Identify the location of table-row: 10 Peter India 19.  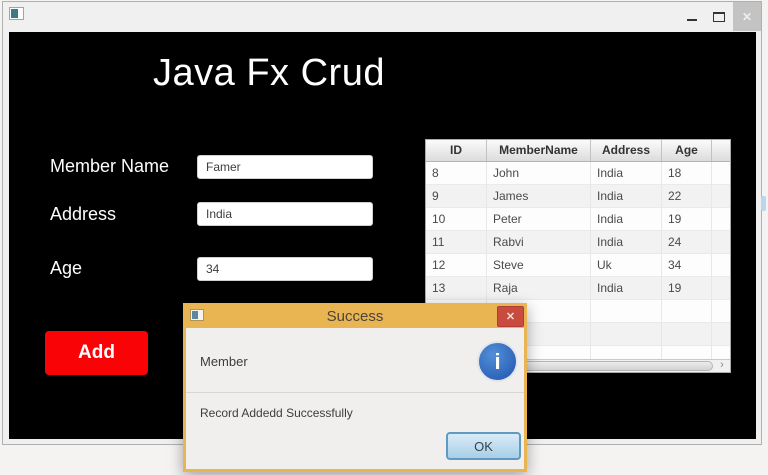
(578, 219).